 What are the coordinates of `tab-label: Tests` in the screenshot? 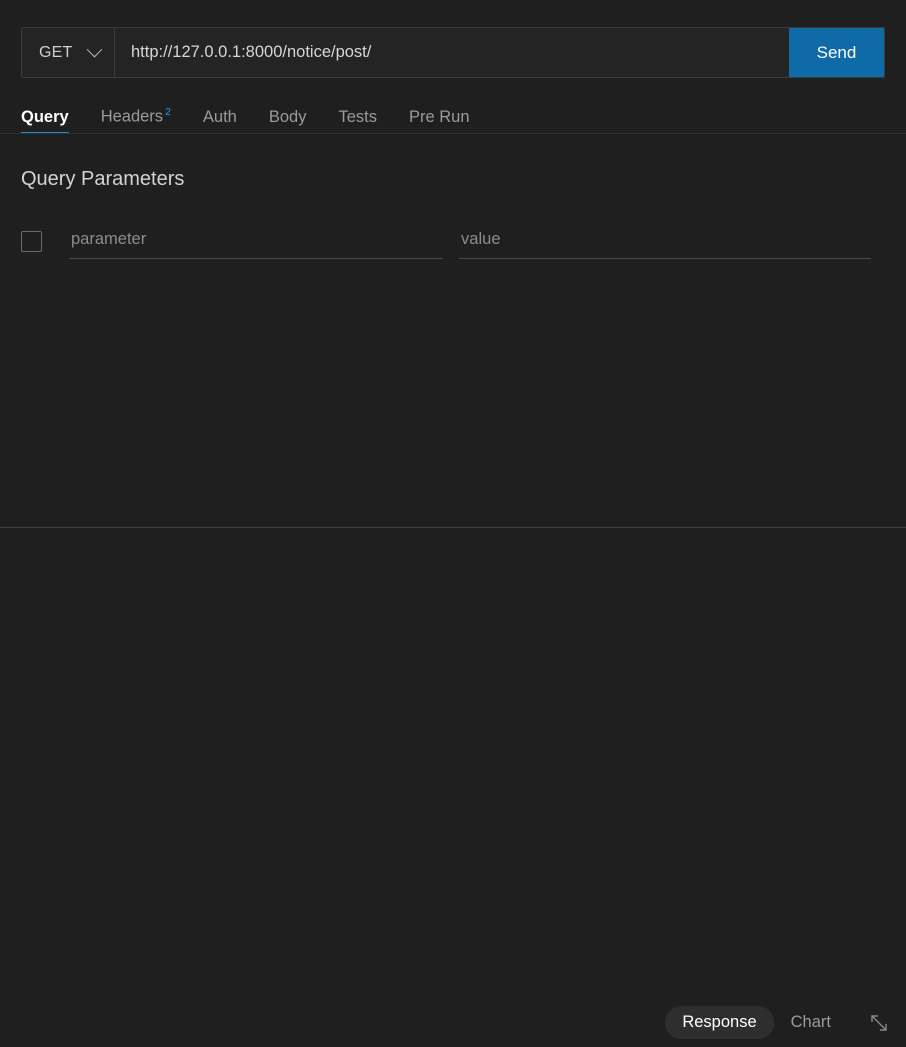 It's located at (357, 116).